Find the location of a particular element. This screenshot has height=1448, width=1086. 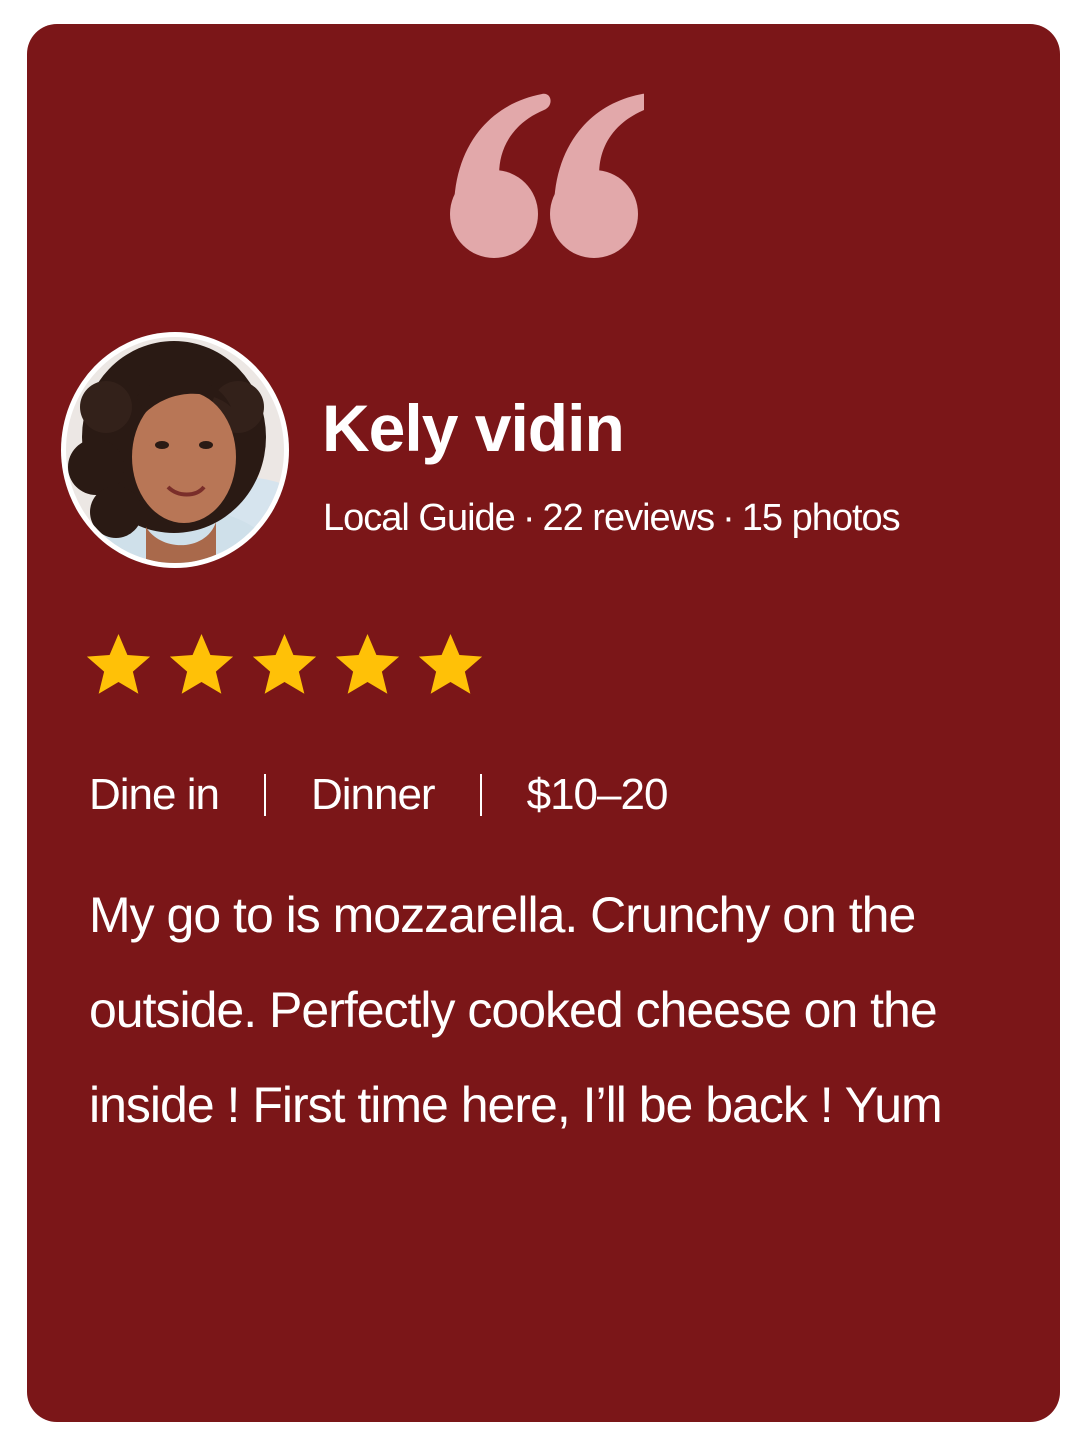

star-rating is located at coordinates (284, 665).